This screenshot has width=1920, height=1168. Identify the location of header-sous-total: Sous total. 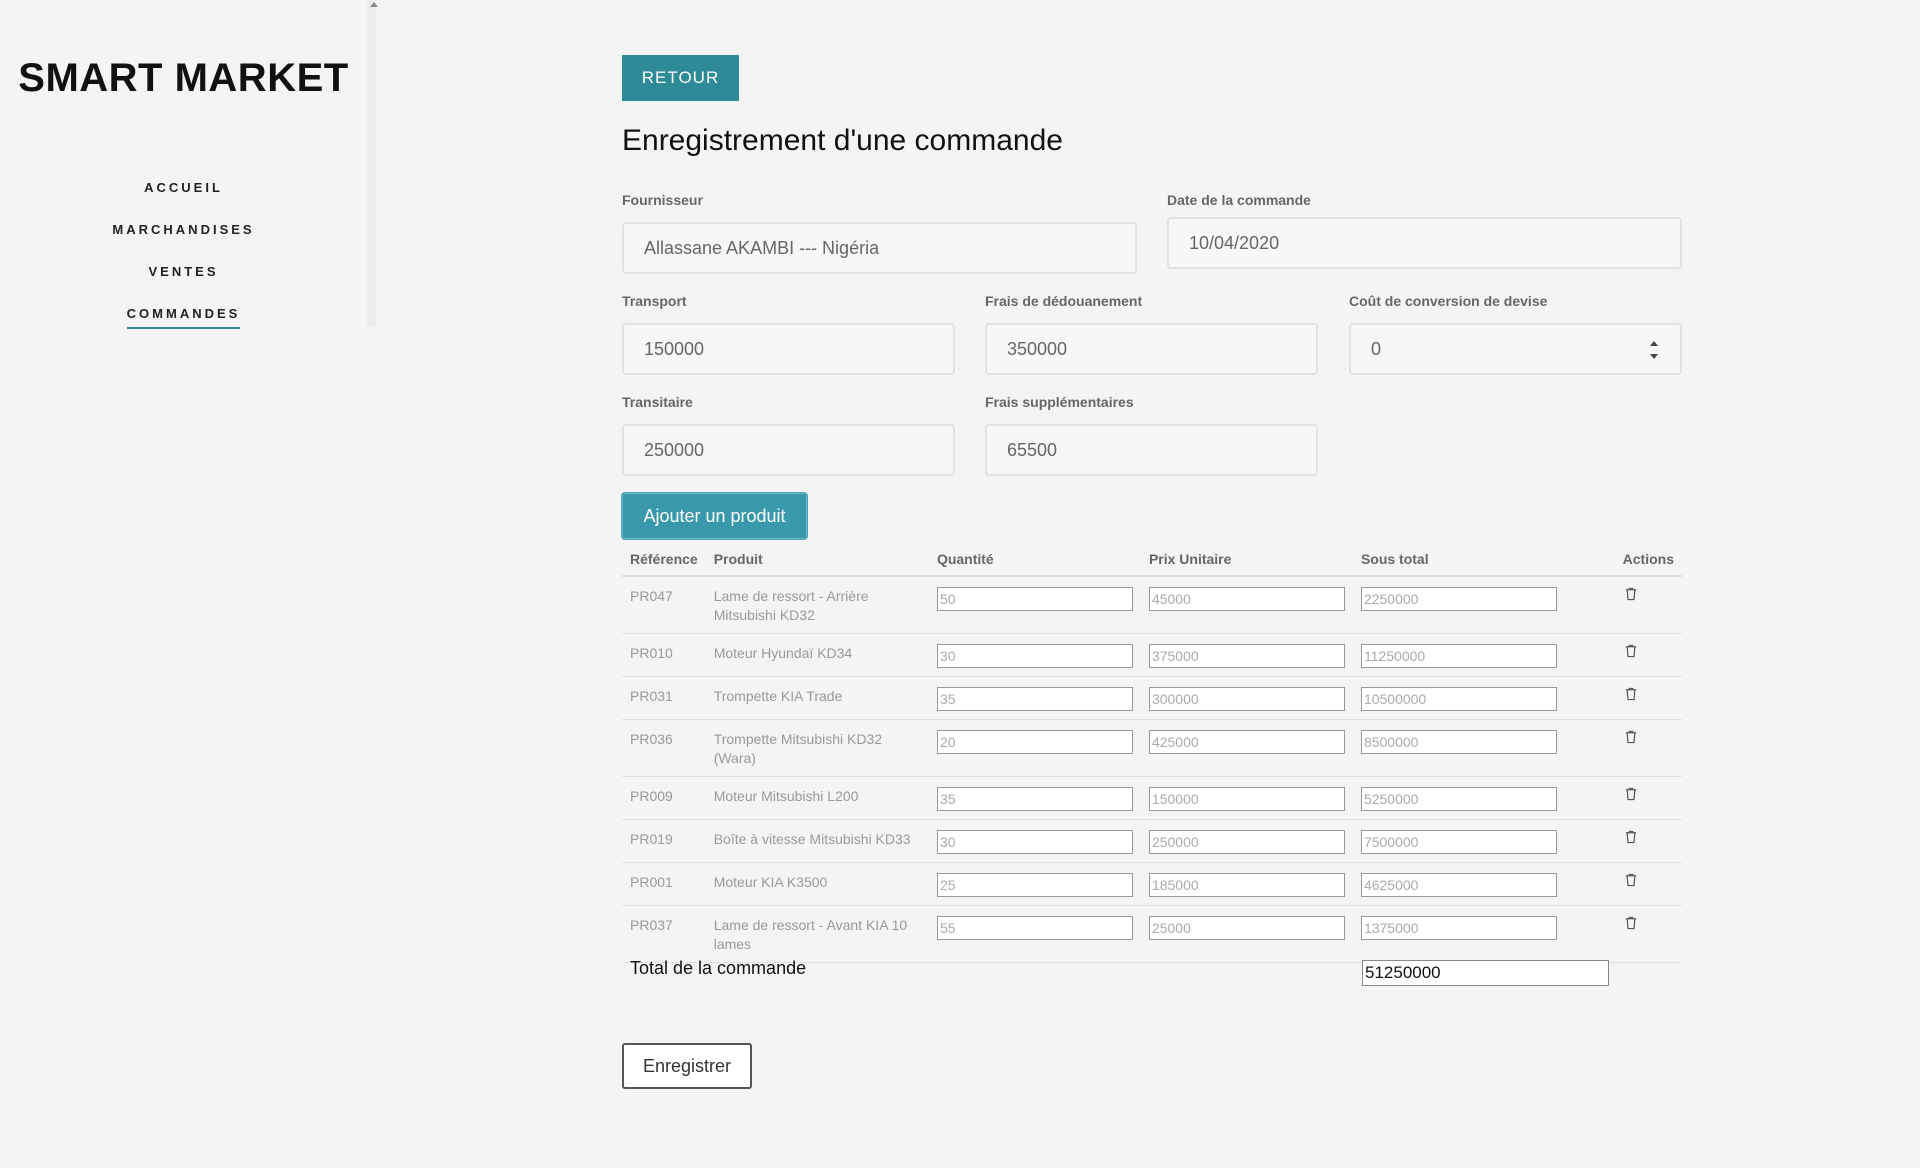
(1483, 560).